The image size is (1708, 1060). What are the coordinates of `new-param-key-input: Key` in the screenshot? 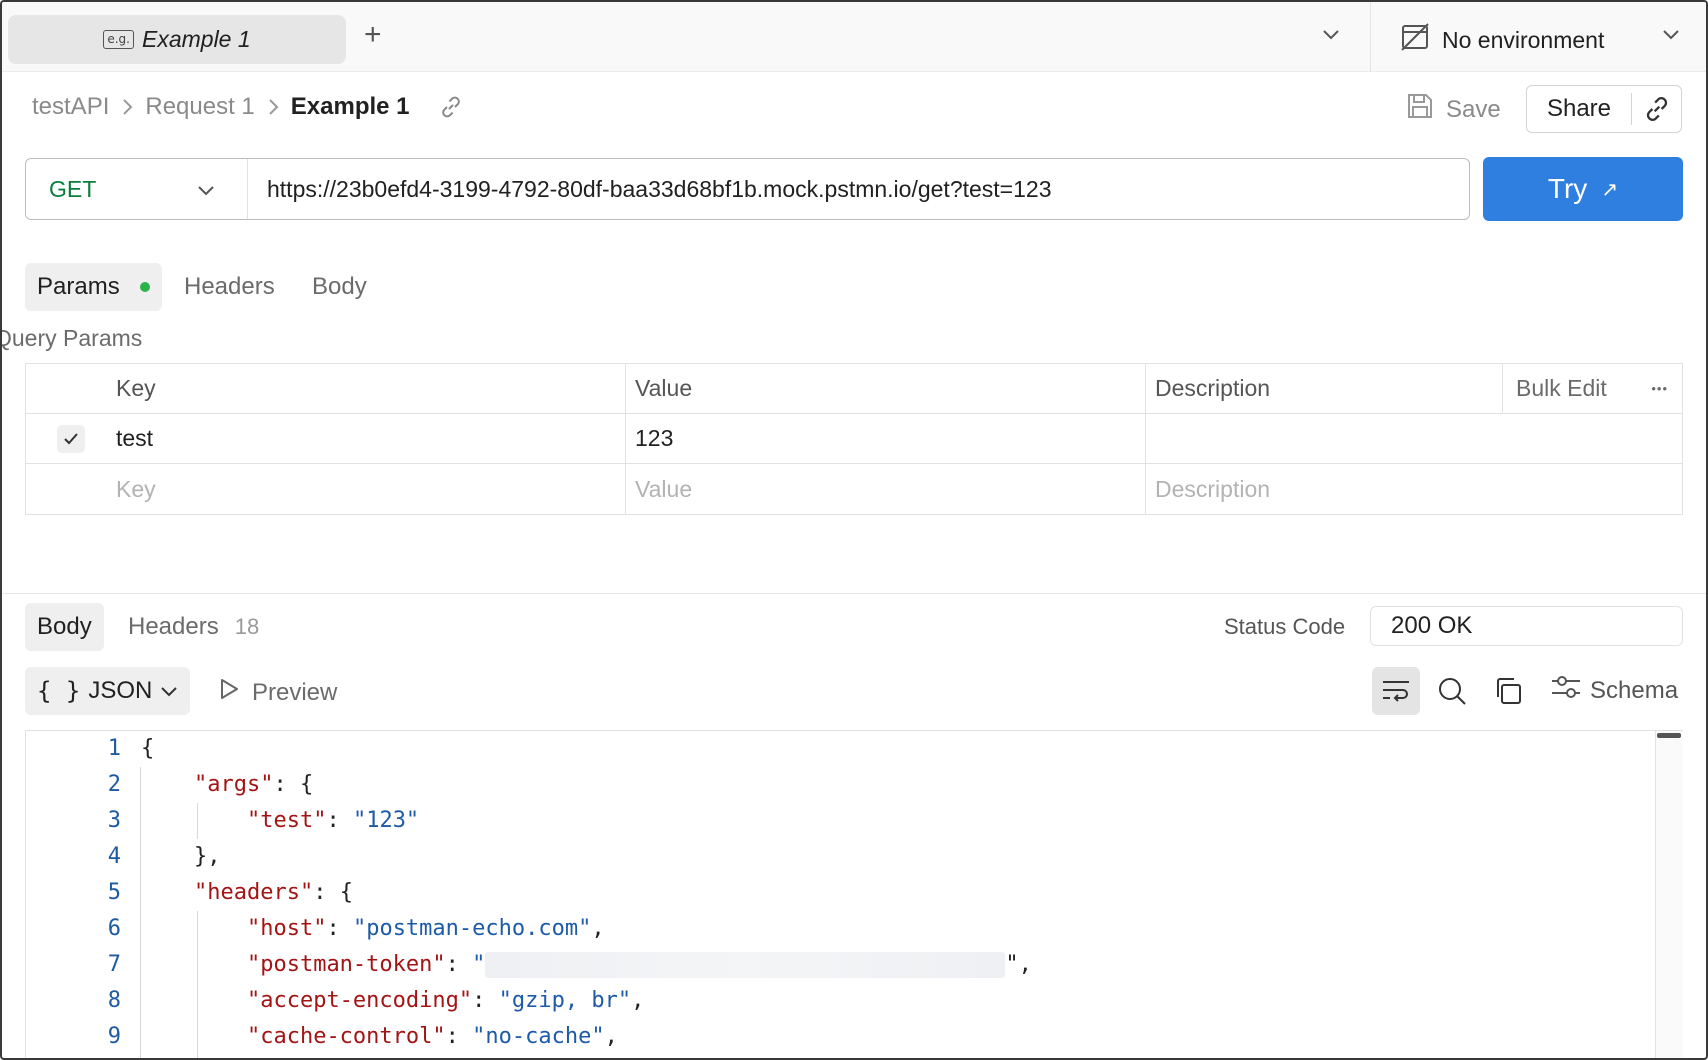 It's located at (136, 489).